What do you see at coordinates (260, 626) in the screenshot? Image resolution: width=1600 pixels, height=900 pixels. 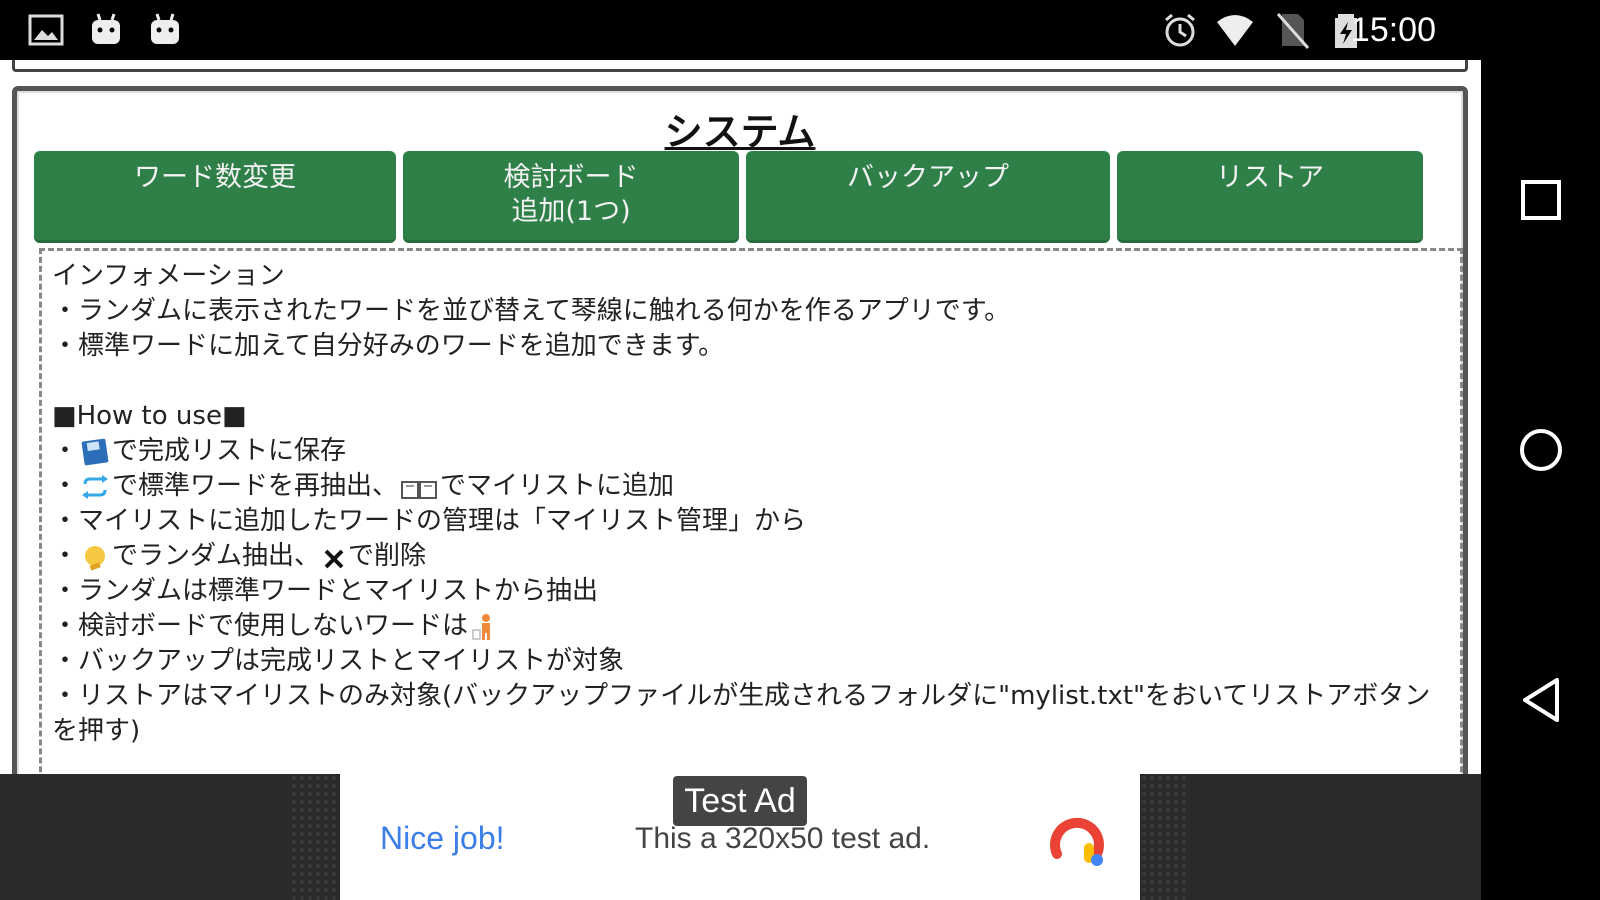 I see `howto-unused-text: ・検討ボードで使用しないワードは` at bounding box center [260, 626].